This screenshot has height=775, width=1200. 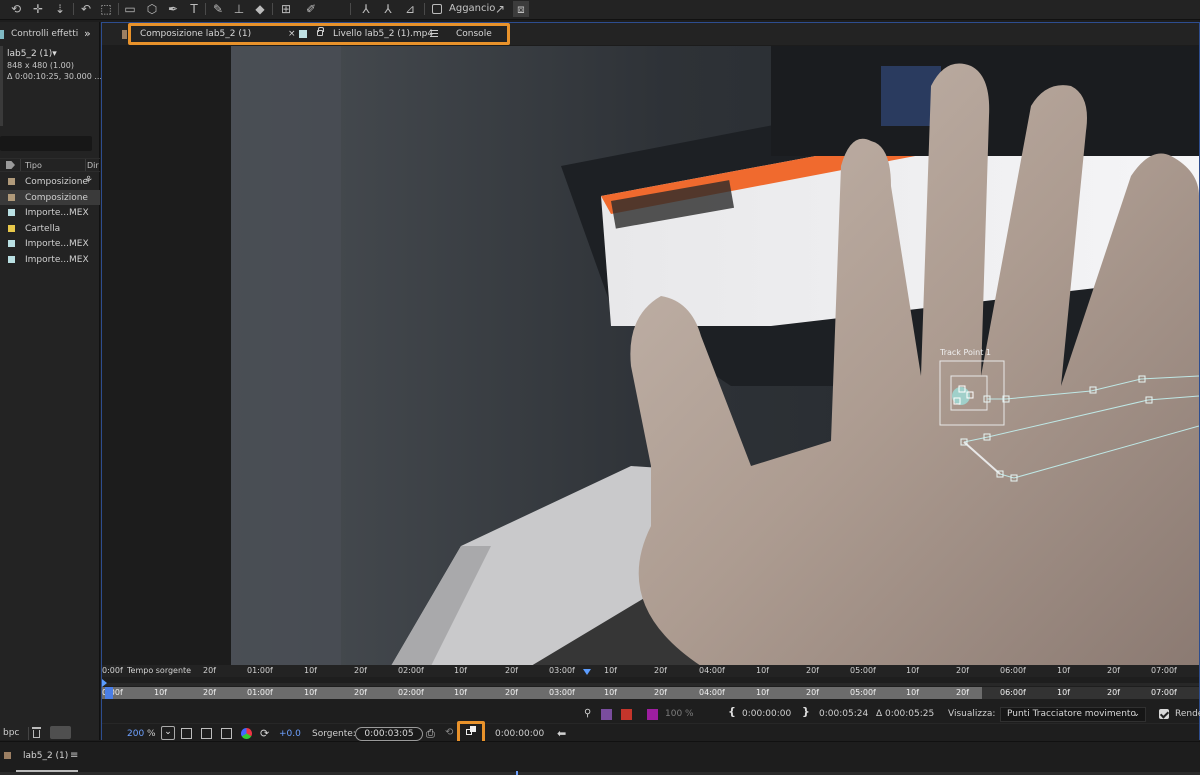 What do you see at coordinates (411, 692) in the screenshot?
I see `ruler-tick-label: 02:00f` at bounding box center [411, 692].